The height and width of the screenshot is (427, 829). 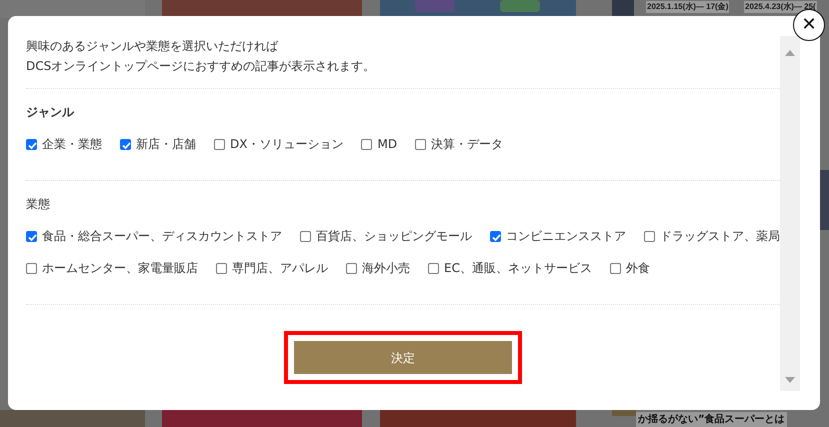 I want to click on submit-button: 決定, so click(x=403, y=357).